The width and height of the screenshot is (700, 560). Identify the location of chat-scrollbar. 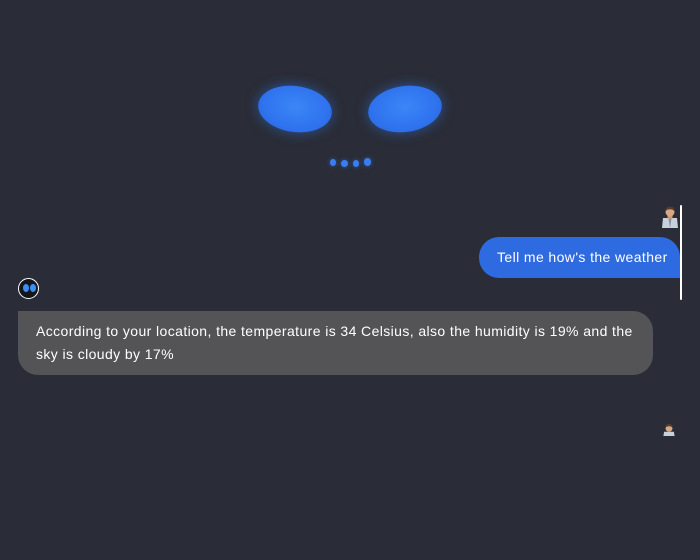
(681, 252).